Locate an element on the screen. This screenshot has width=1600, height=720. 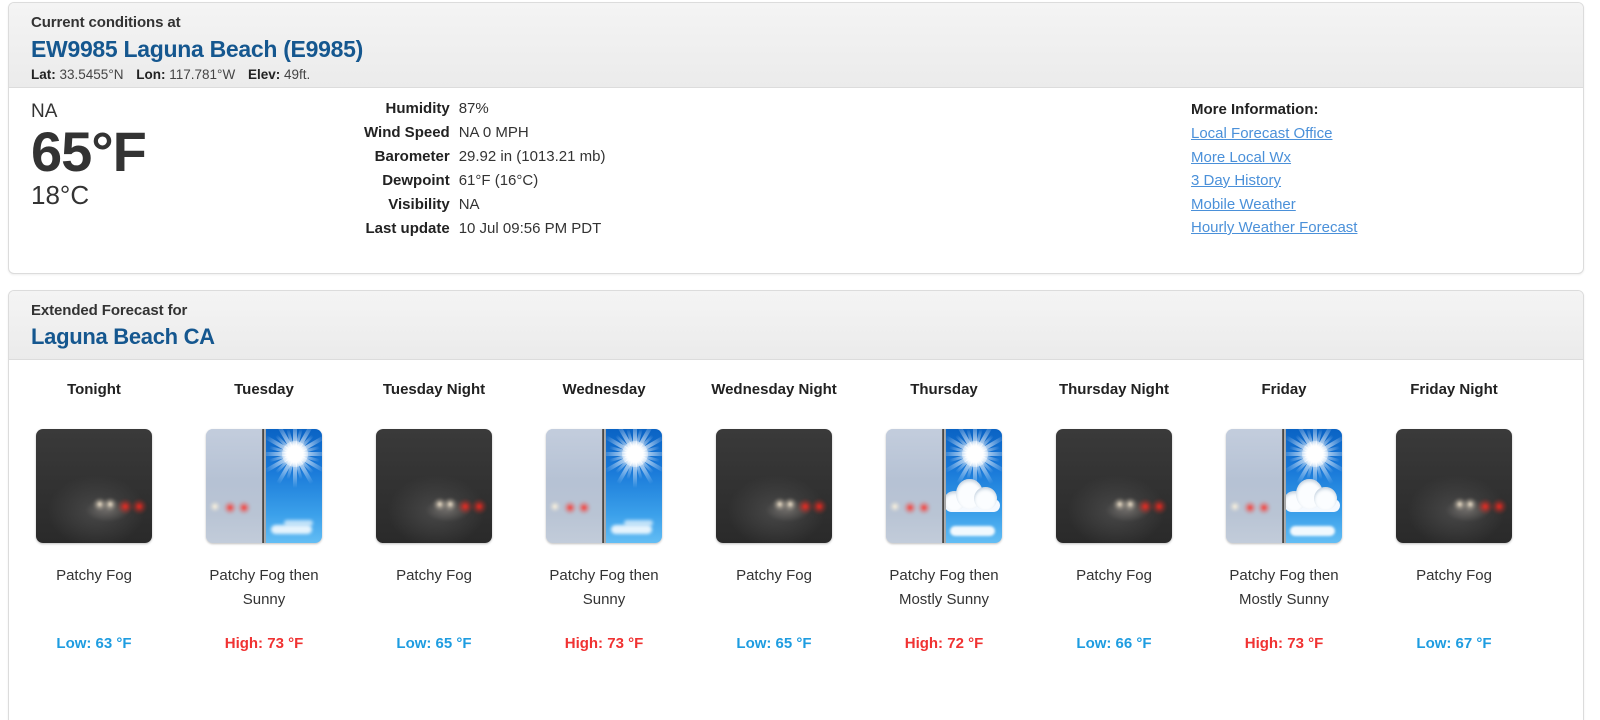
lon-value: 117.781°W is located at coordinates (202, 74).